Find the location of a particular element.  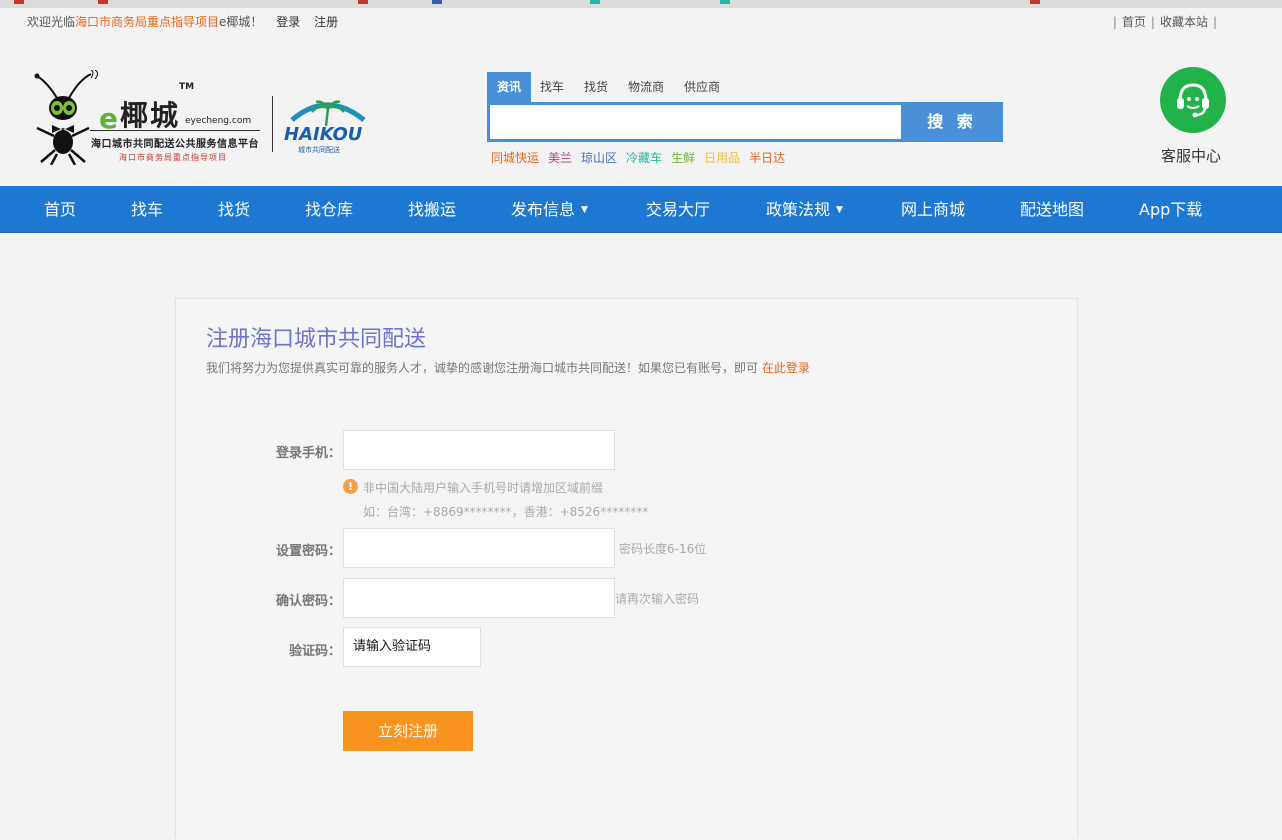

haikou-subtext: 城市共同配送 is located at coordinates (319, 149).